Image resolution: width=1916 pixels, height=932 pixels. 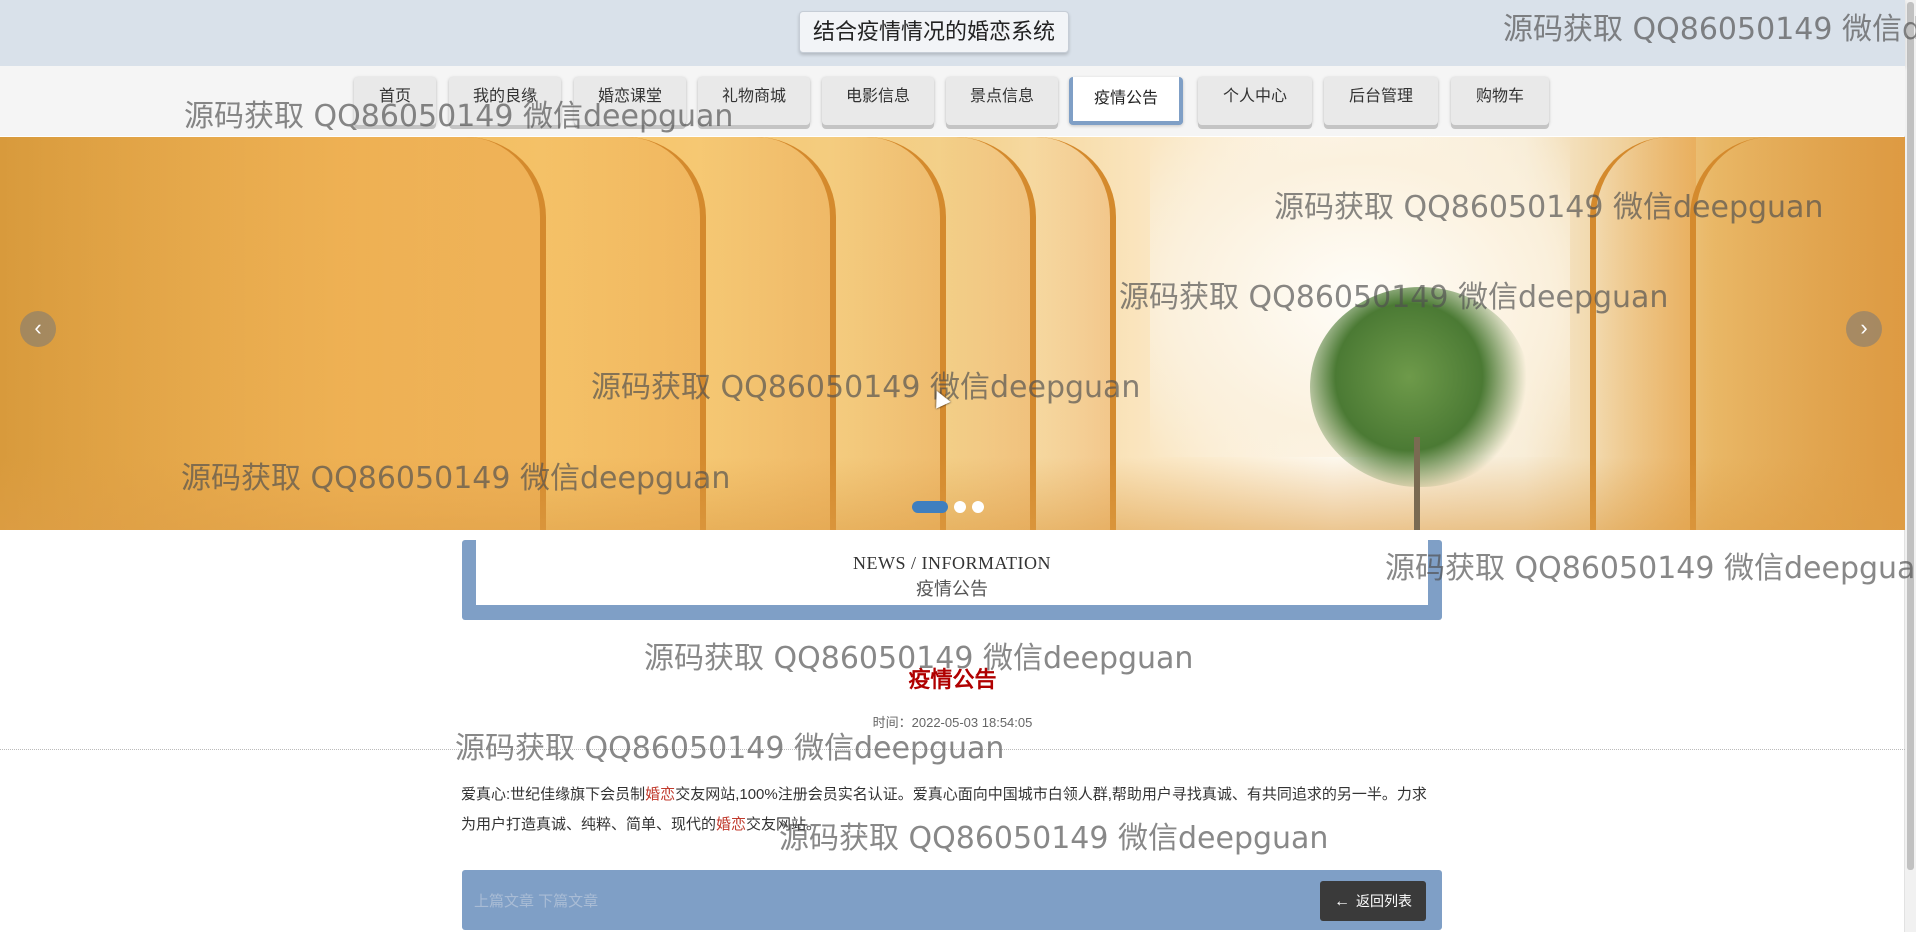 I want to click on page-scrollbar, so click(x=1910, y=466).